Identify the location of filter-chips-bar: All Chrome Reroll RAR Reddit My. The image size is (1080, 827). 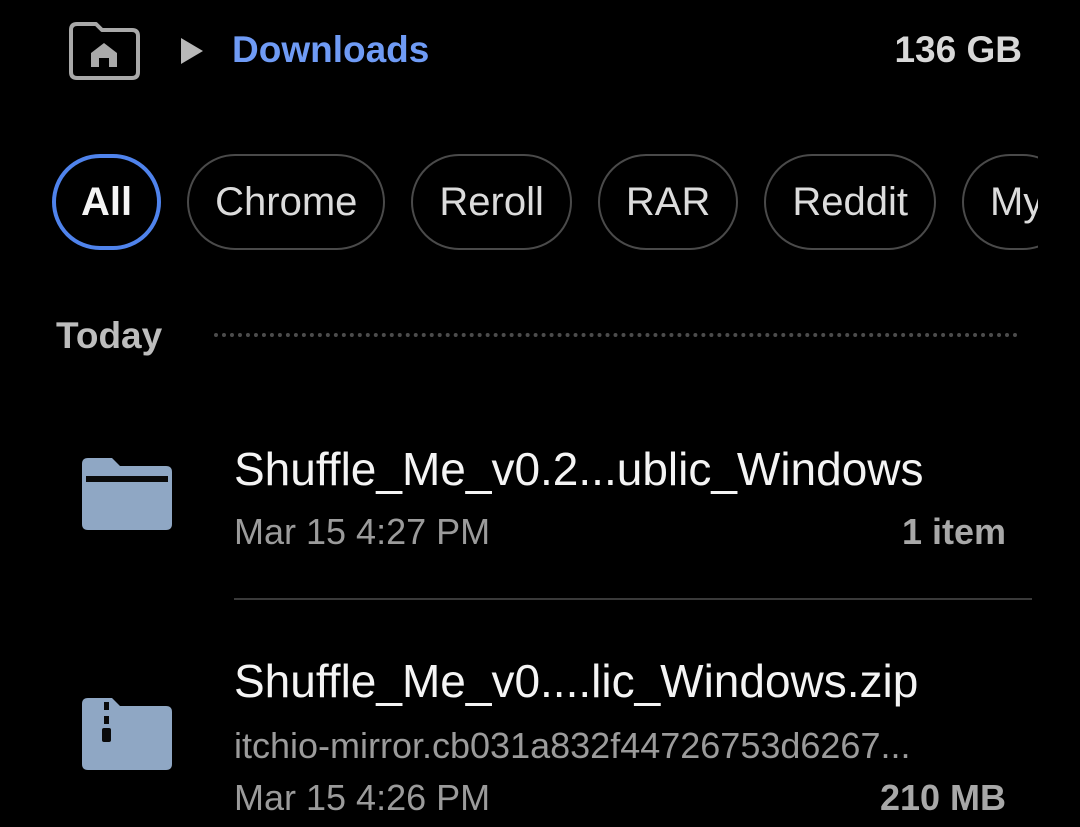
(545, 204).